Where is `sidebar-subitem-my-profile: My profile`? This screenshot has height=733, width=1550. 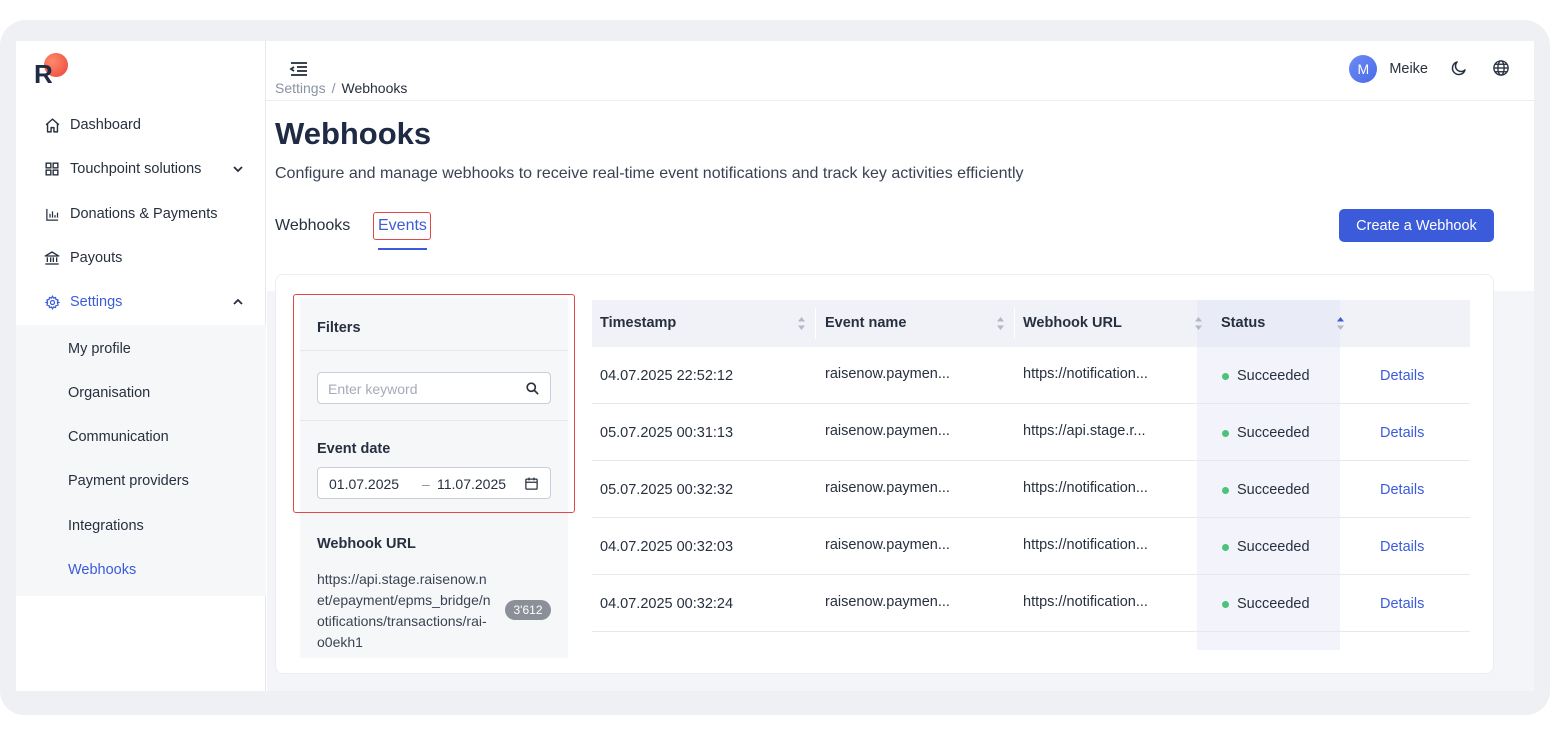 sidebar-subitem-my-profile: My profile is located at coordinates (99, 349).